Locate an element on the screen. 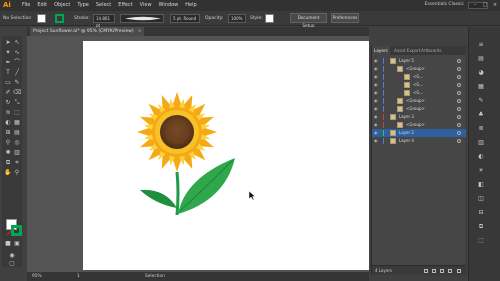 This screenshot has height=281, width=500. screen-mode-icon: ▢ is located at coordinates (12, 264).